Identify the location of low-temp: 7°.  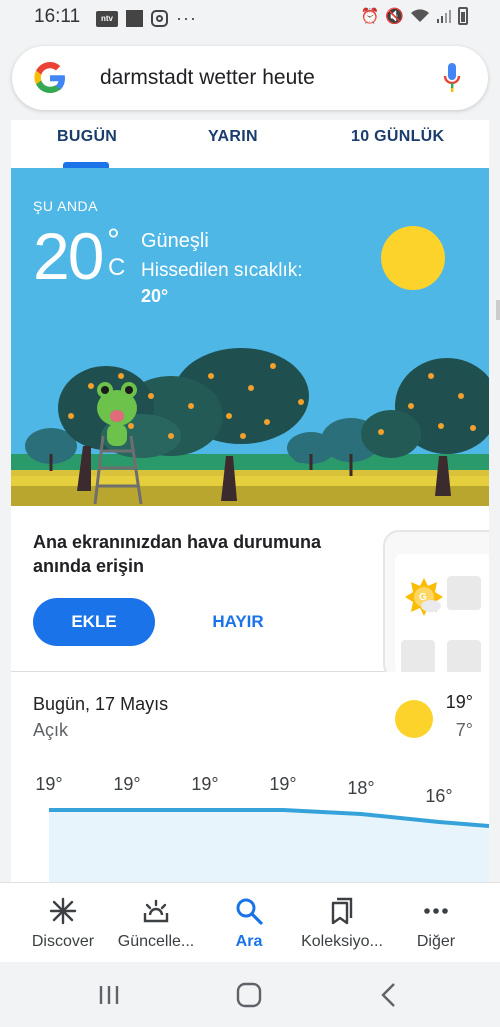
(464, 730).